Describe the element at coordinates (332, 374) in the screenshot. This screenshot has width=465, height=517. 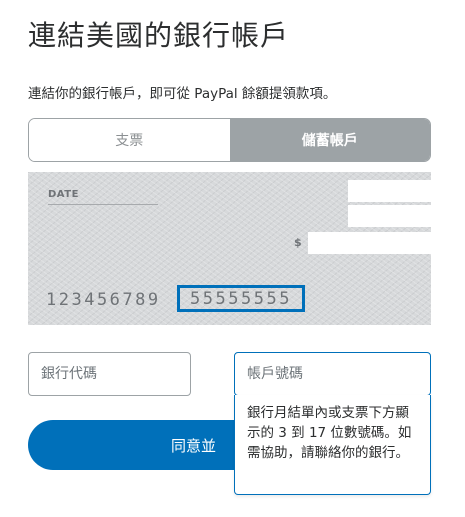
I see `account-number-input` at that location.